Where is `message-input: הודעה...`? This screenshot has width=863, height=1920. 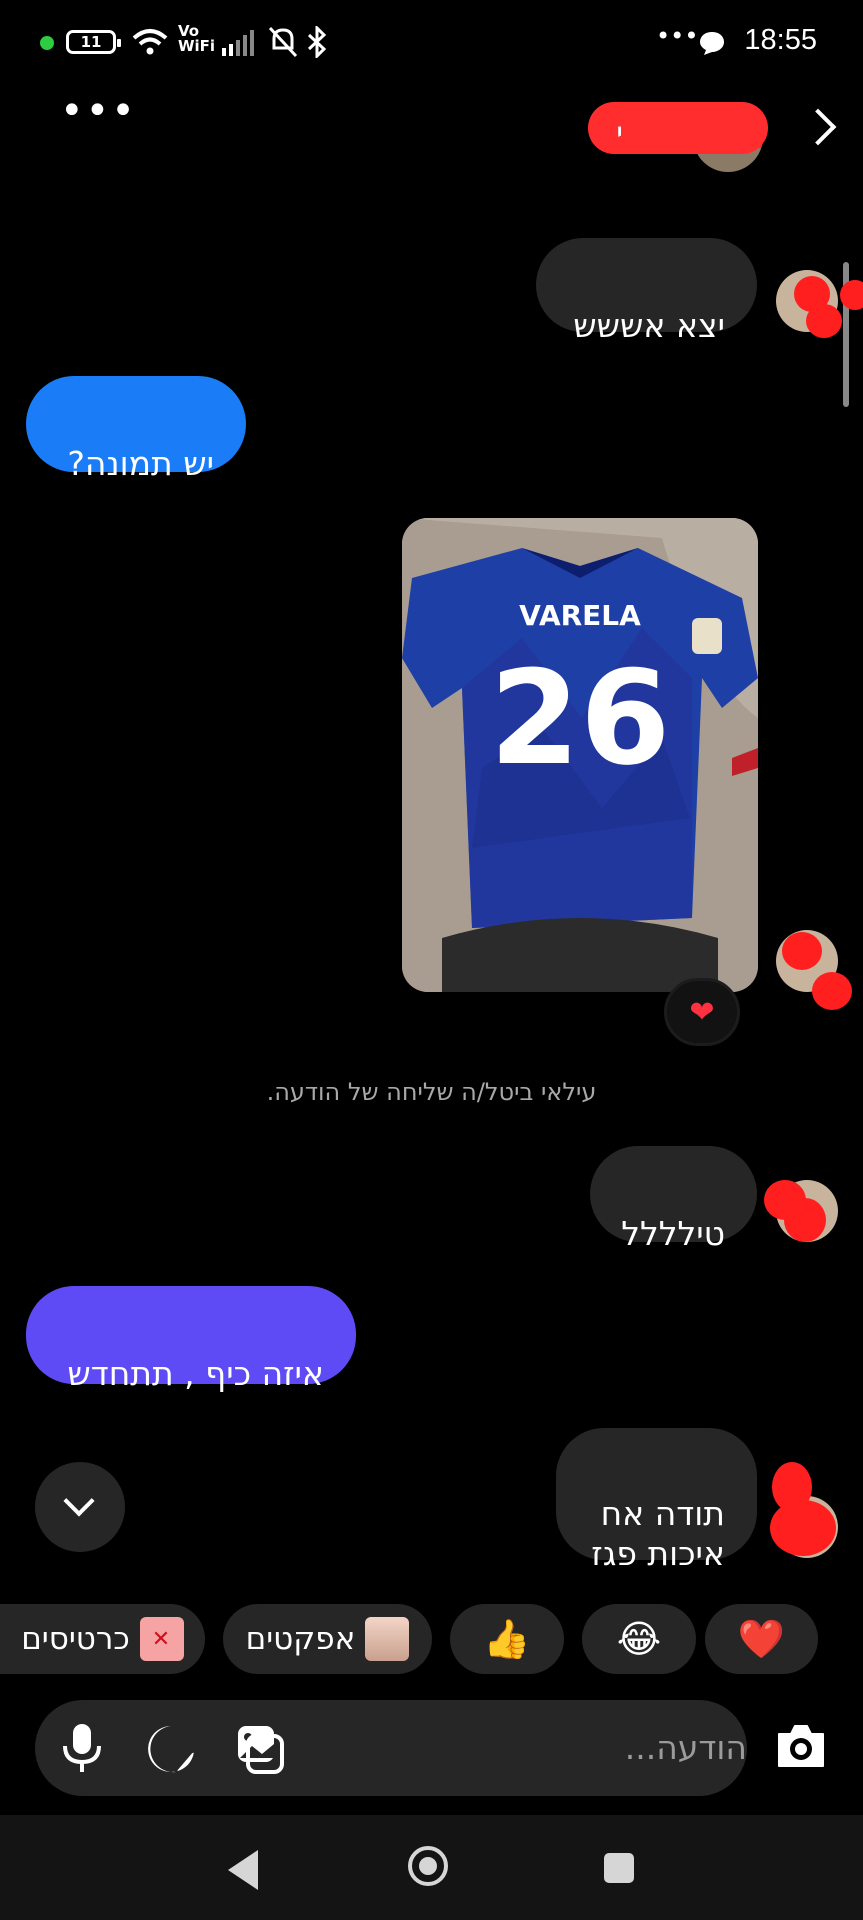 message-input: הודעה... is located at coordinates (686, 1747).